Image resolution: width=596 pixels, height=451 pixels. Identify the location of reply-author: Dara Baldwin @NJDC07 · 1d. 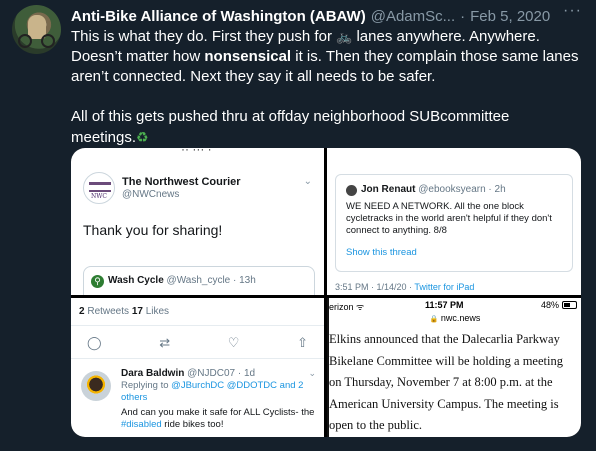
(188, 373).